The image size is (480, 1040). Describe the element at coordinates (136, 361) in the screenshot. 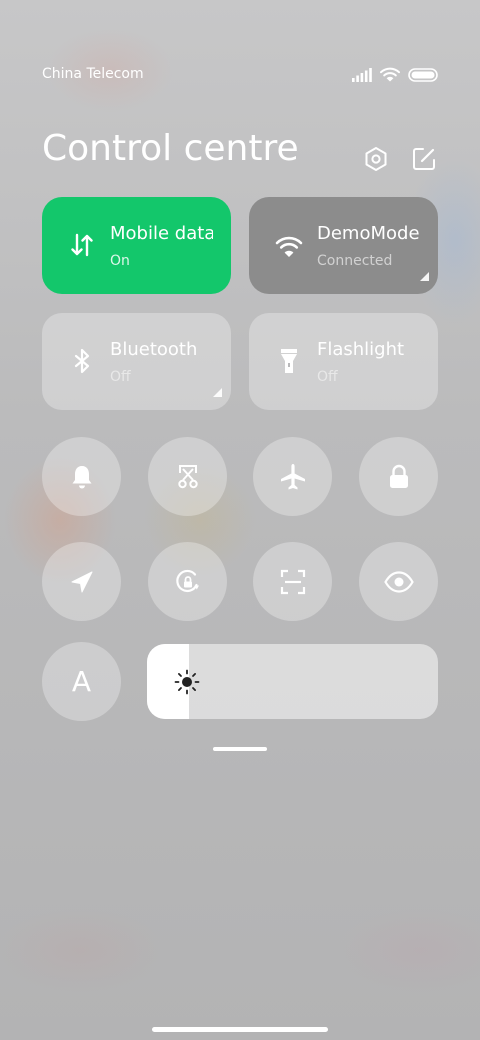

I see `tile-bluetooth: Bluetooth Off` at that location.